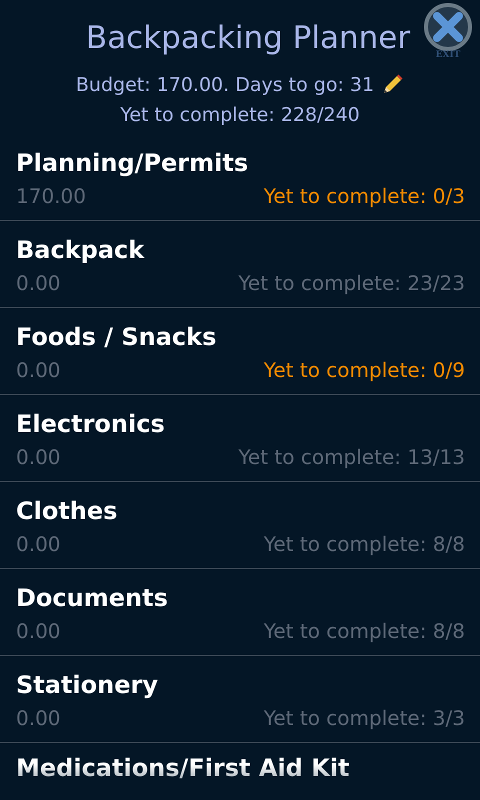 This screenshot has height=800, width=480. Describe the element at coordinates (351, 283) in the screenshot. I see `completion-status: Yet to complete: 23/23` at that location.